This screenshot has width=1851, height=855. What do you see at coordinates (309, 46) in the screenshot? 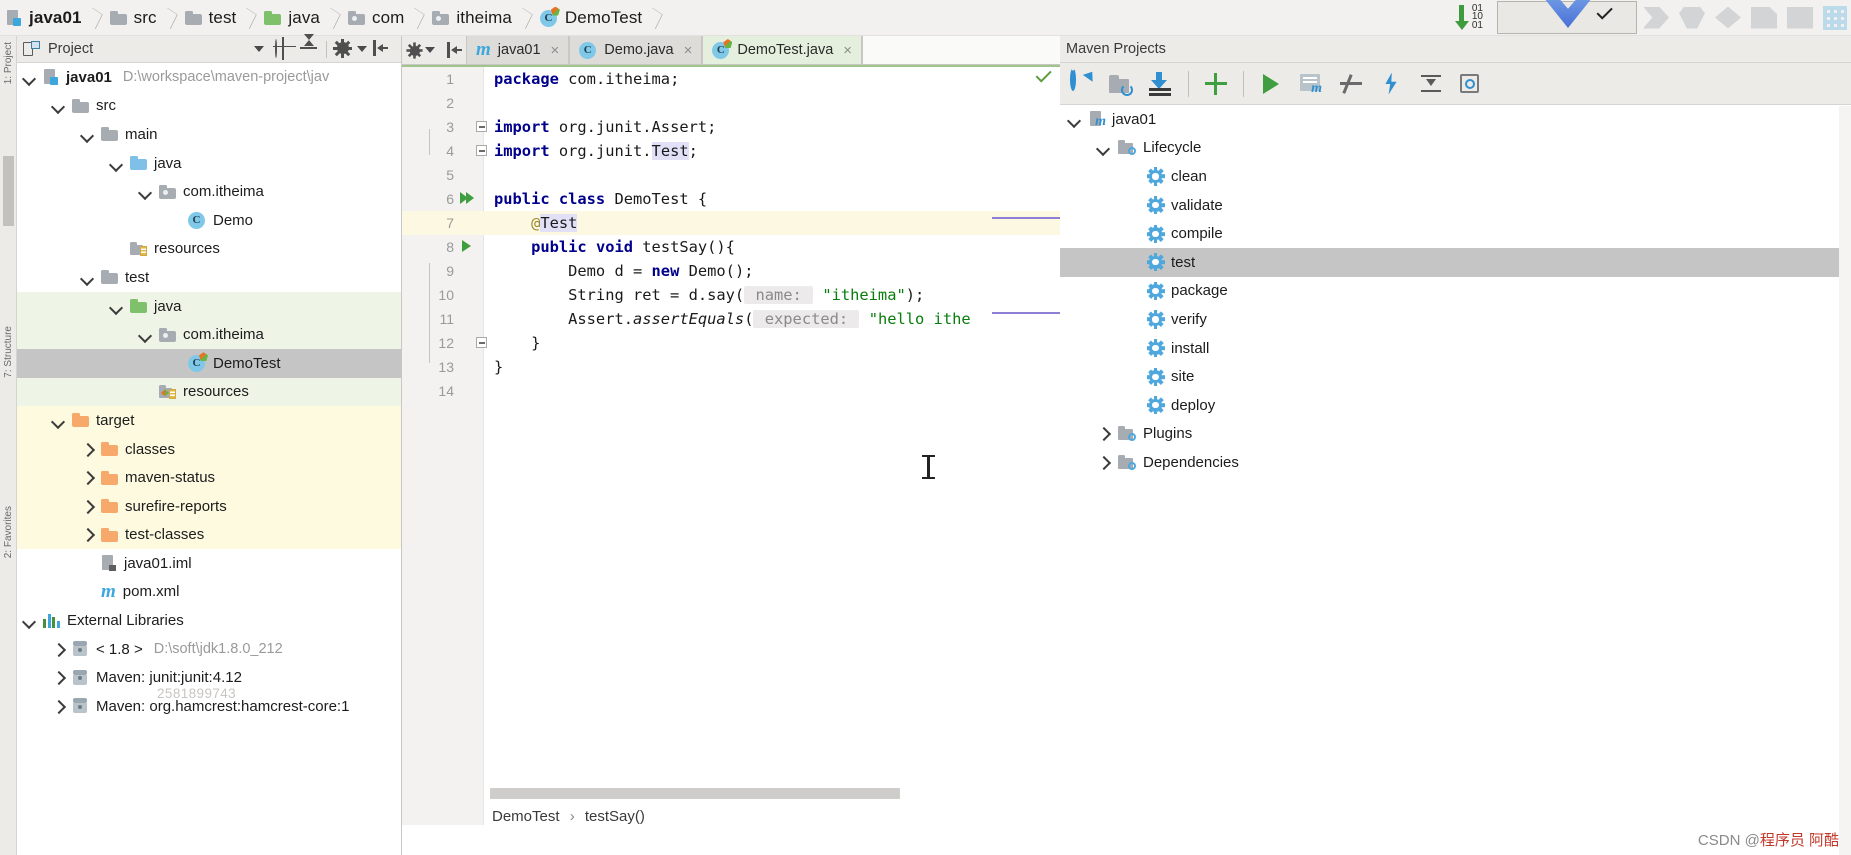
I see `collapse-icon` at bounding box center [309, 46].